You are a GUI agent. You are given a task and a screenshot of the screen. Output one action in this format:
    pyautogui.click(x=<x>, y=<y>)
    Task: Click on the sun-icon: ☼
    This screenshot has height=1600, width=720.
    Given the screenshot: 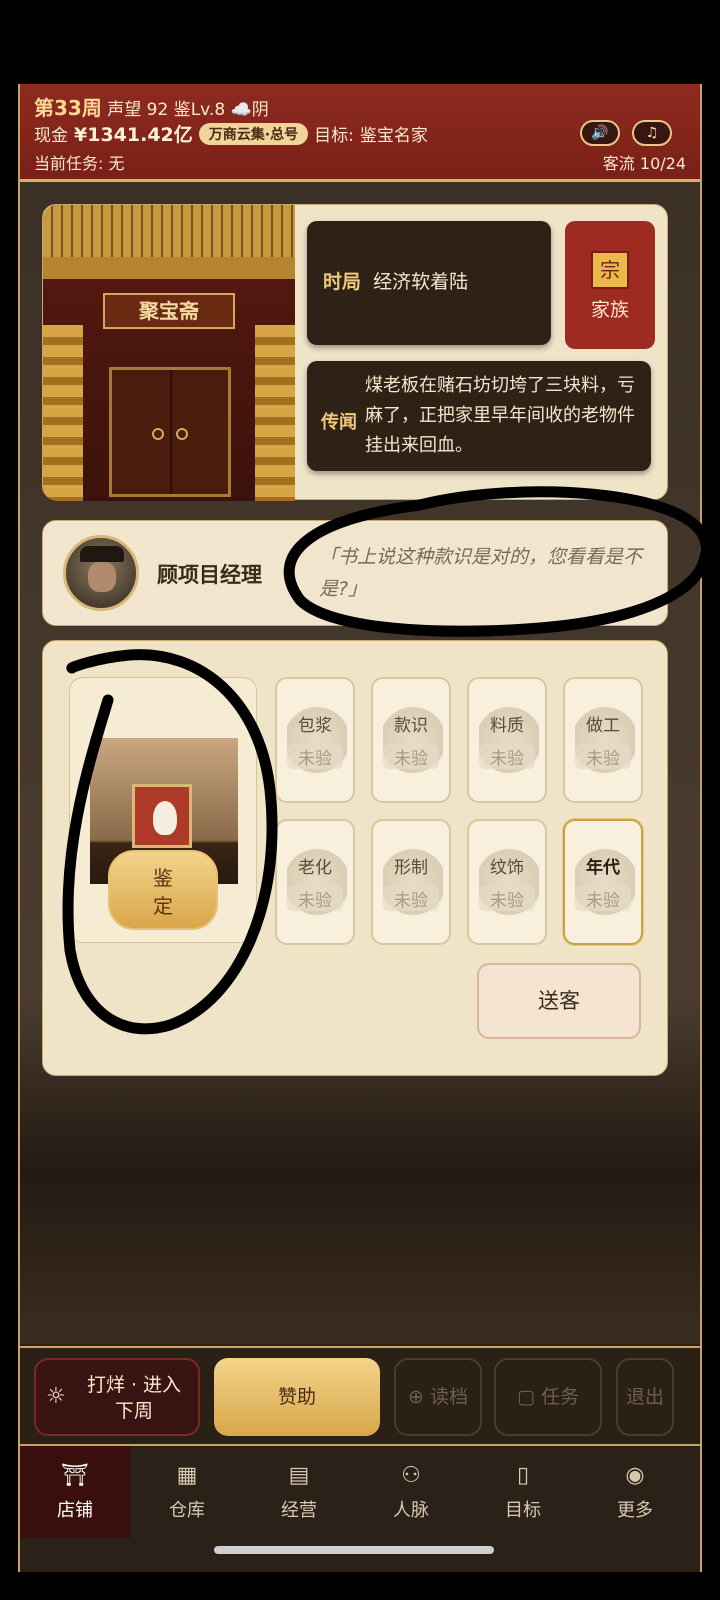 What is the action you would take?
    pyautogui.click(x=56, y=1396)
    